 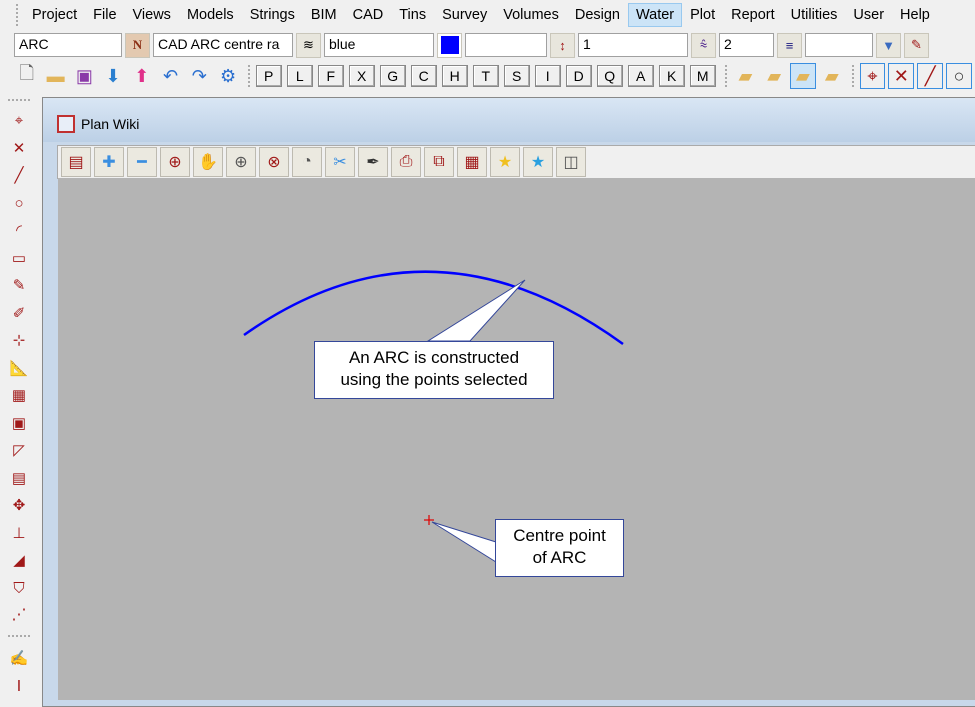 What do you see at coordinates (746, 45) in the screenshot?
I see `linestyle-field: 2` at bounding box center [746, 45].